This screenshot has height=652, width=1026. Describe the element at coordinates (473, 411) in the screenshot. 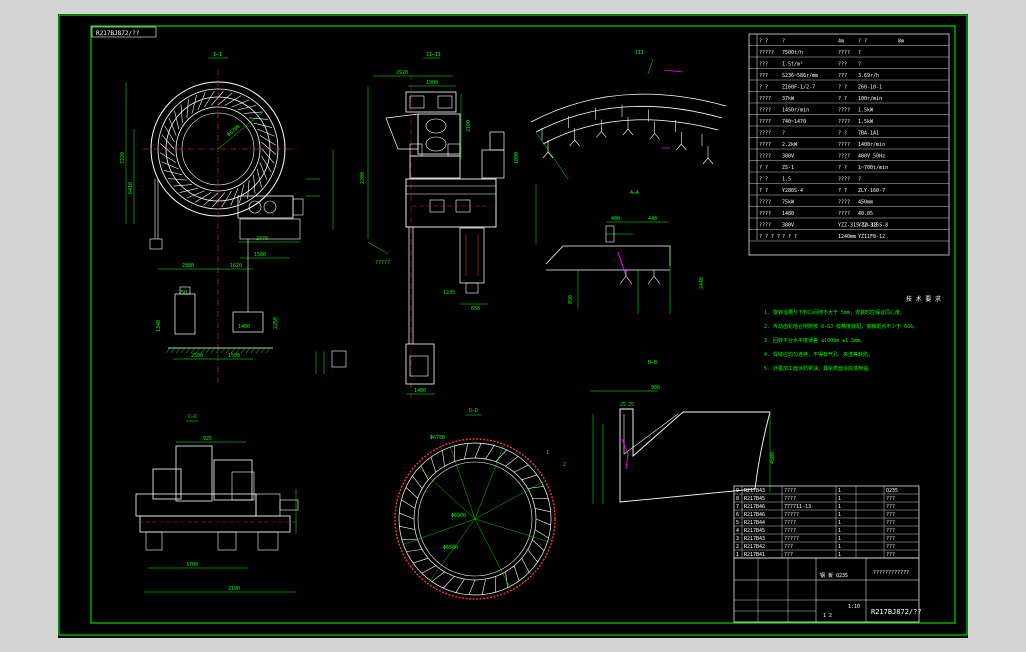

I see `gear-ring-view-label: D–D` at that location.